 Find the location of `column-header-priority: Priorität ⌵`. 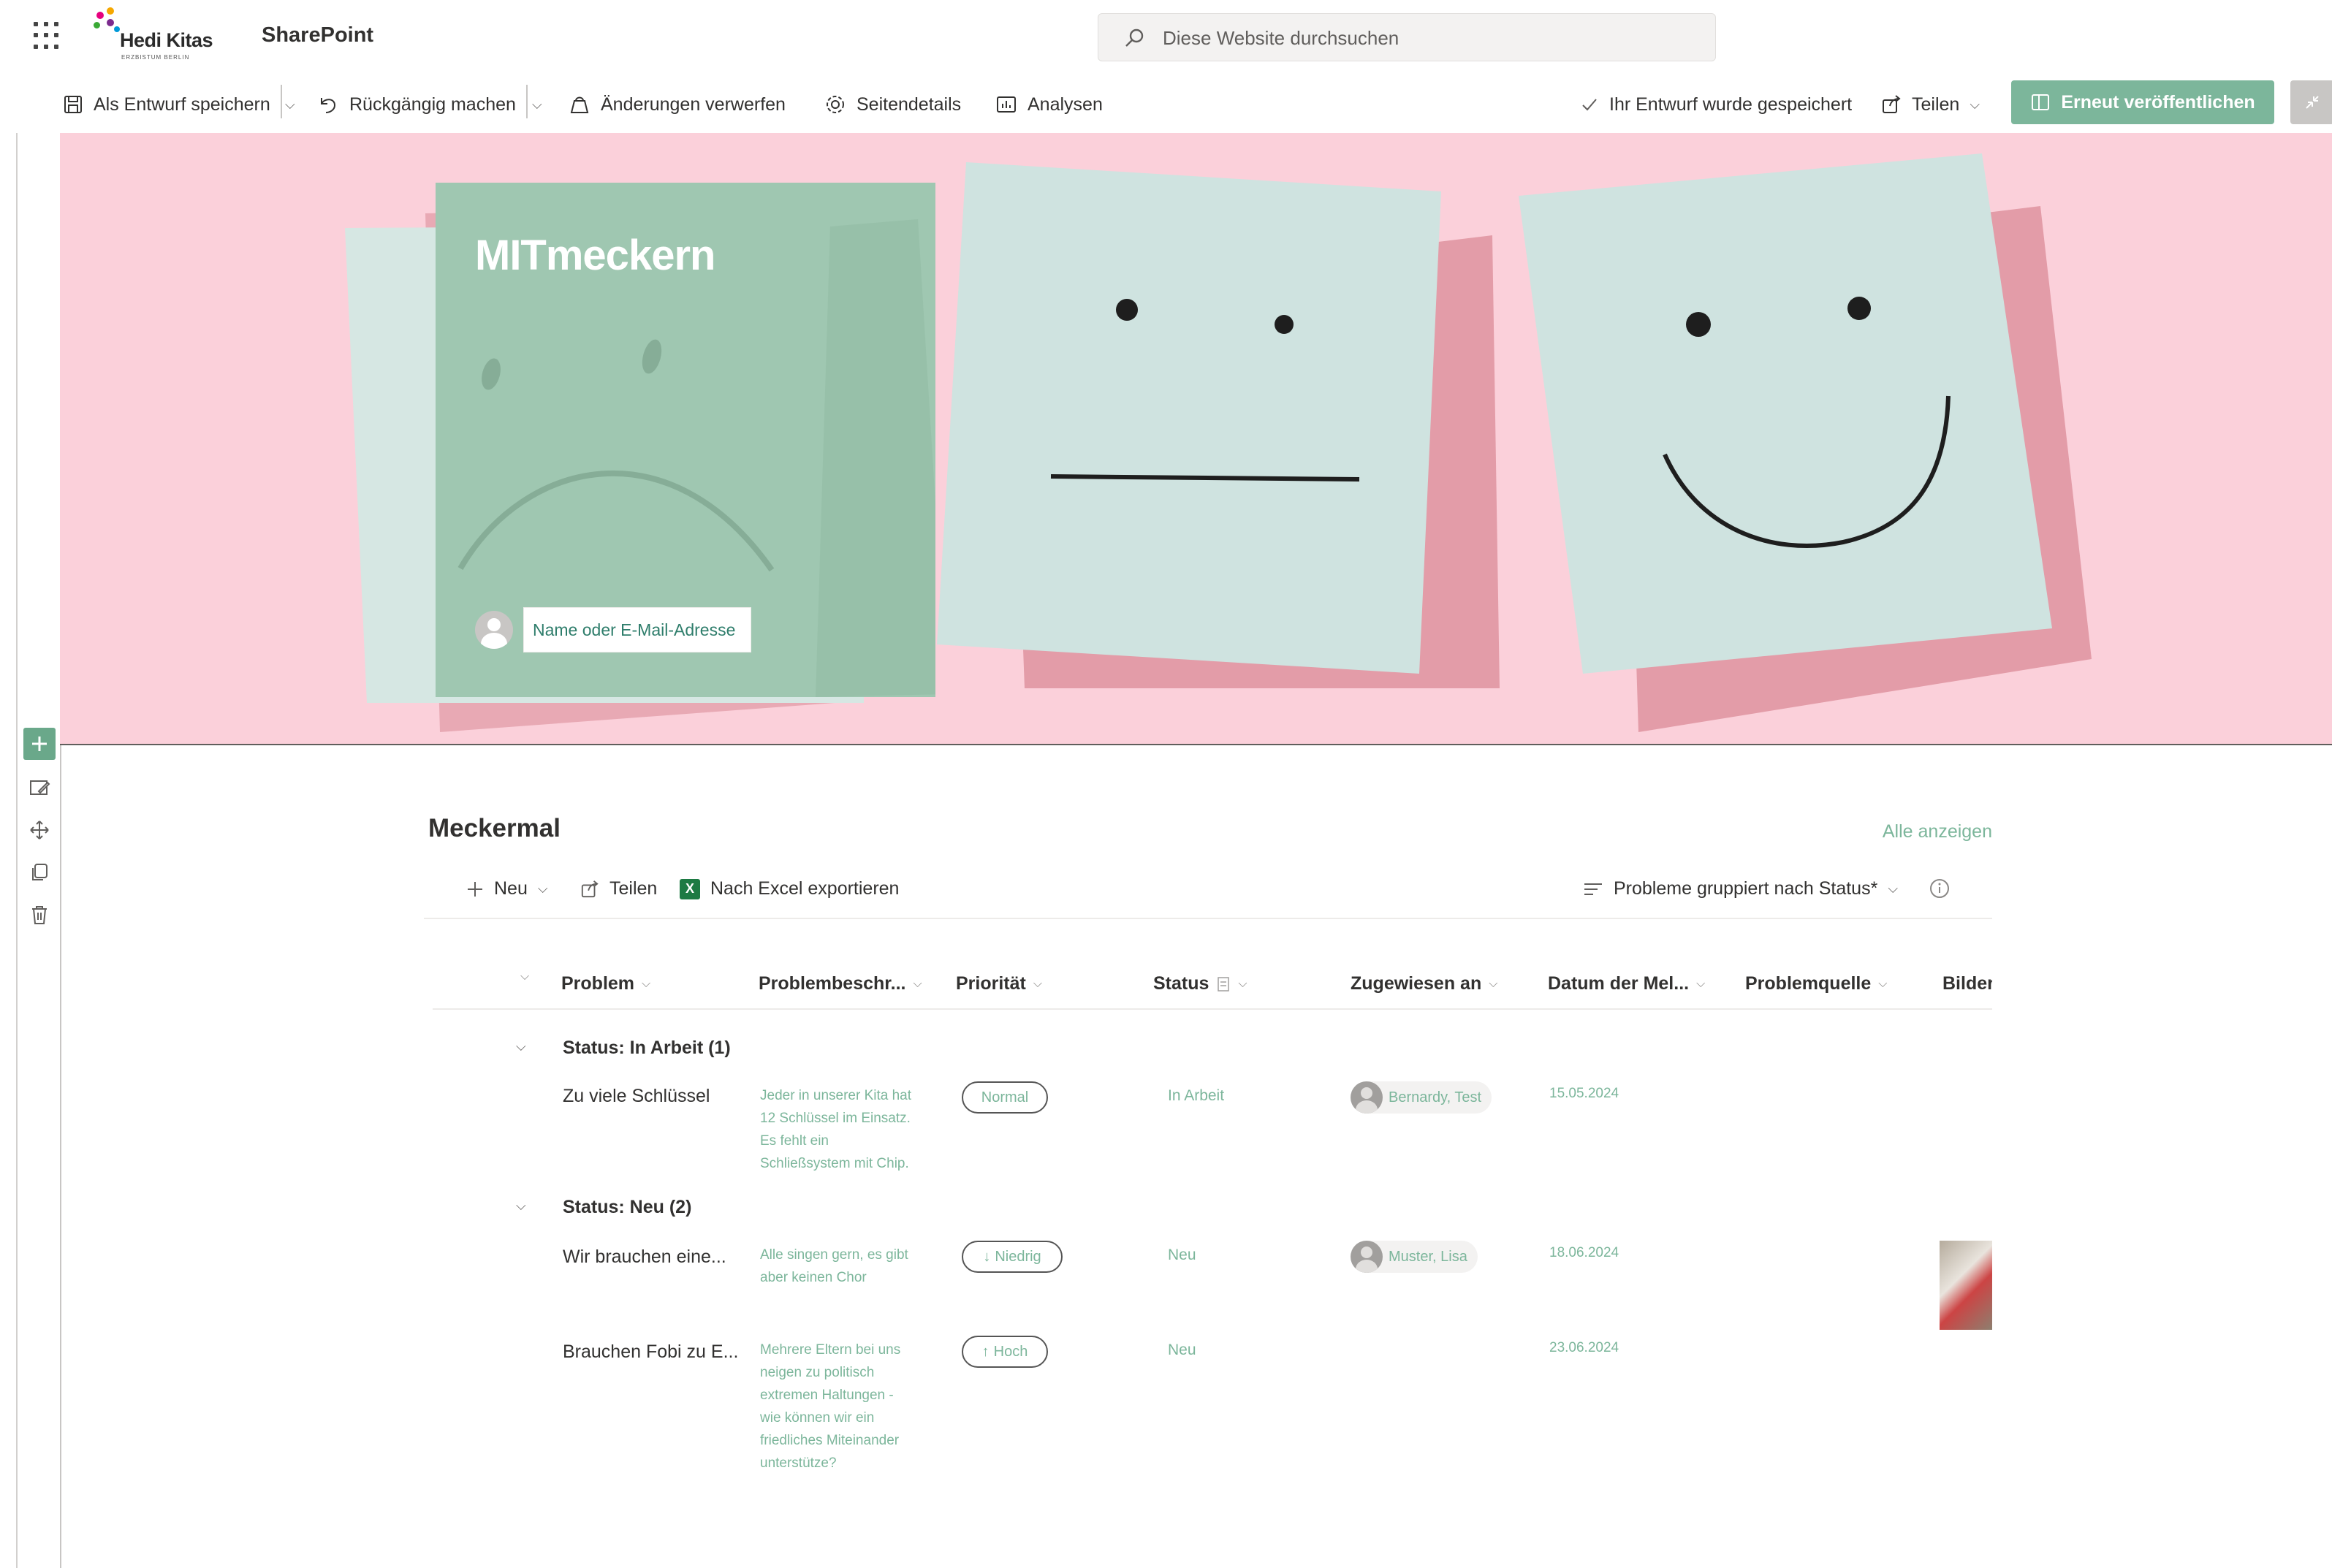

column-header-priority: Priorität ⌵ is located at coordinates (999, 983).